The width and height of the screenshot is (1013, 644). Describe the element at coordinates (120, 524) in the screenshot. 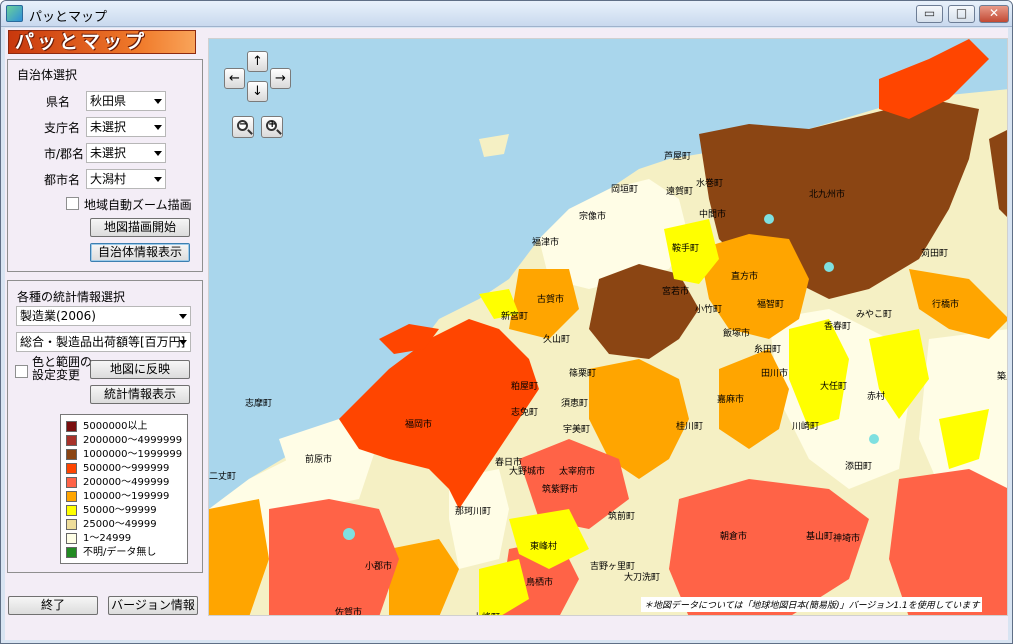

I see `legend-label: 25000～49999` at that location.